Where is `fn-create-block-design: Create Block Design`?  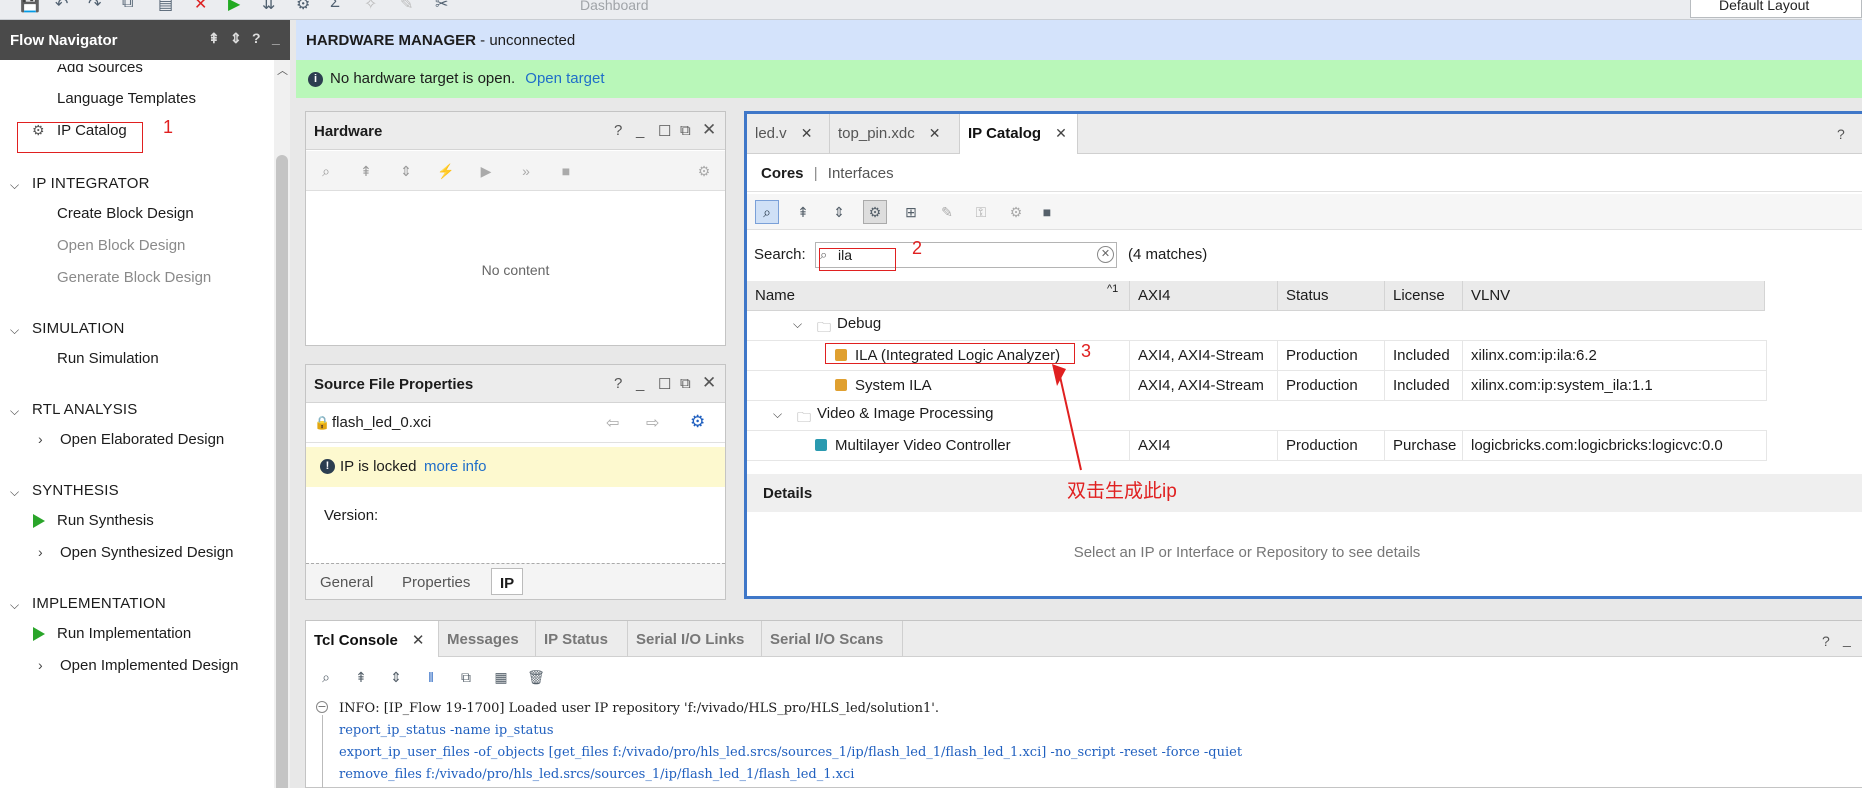 fn-create-block-design: Create Block Design is located at coordinates (125, 213).